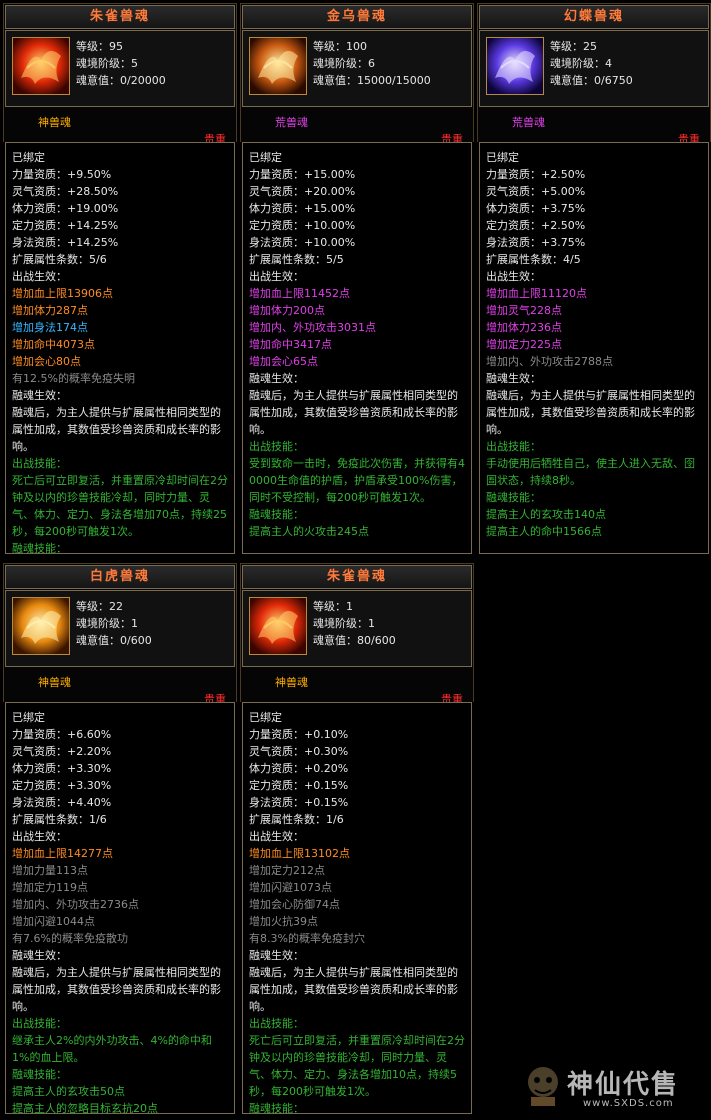  What do you see at coordinates (276, 514) in the screenshot?
I see `detail-line: 融魂技能：` at bounding box center [276, 514].